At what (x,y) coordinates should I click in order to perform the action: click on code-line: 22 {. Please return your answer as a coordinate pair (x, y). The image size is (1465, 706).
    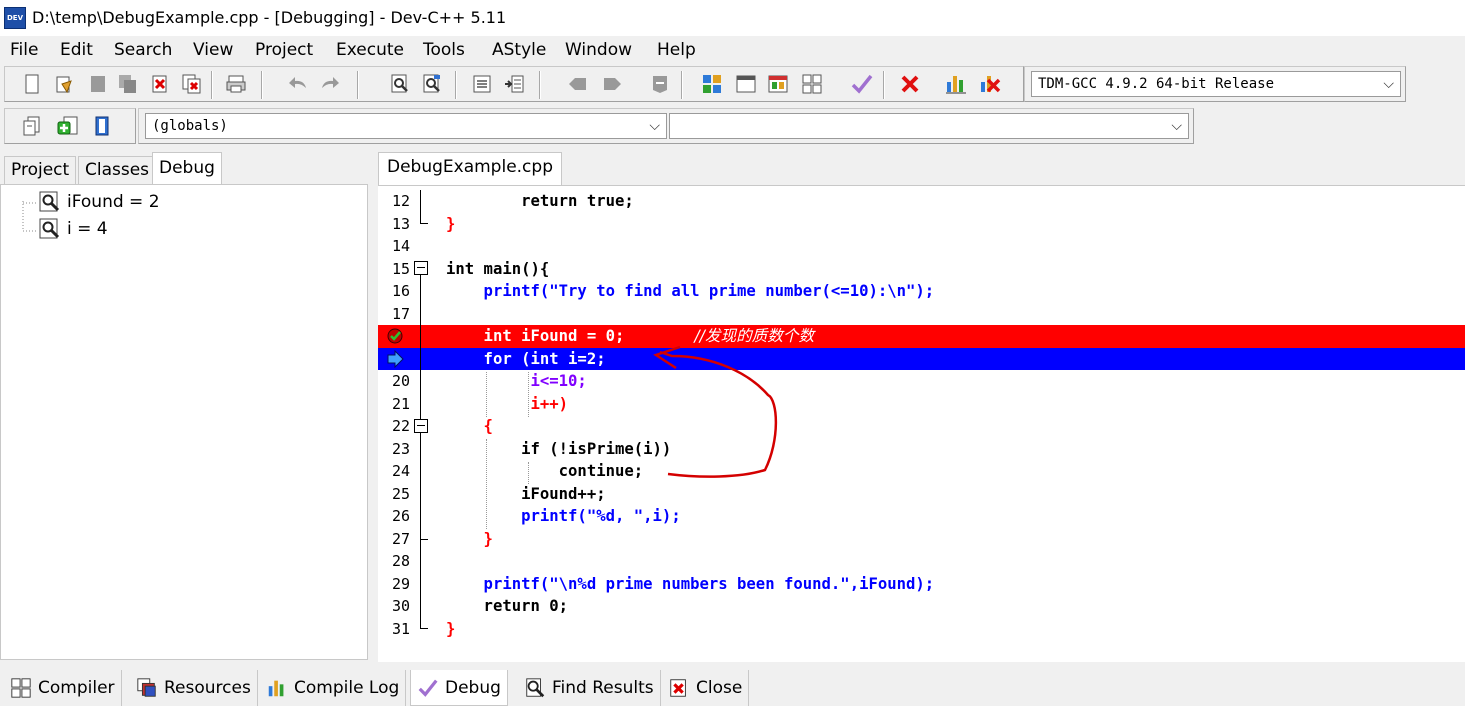
    Looking at the image, I should click on (921, 426).